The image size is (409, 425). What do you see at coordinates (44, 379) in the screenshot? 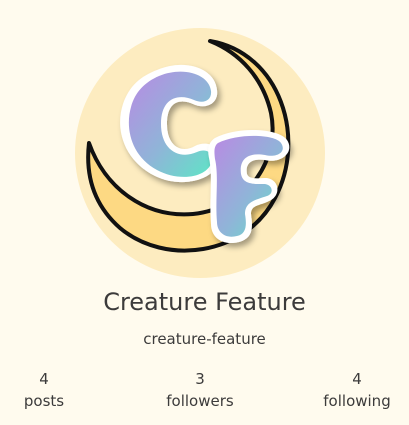
I see `stat-posts-count: 4` at bounding box center [44, 379].